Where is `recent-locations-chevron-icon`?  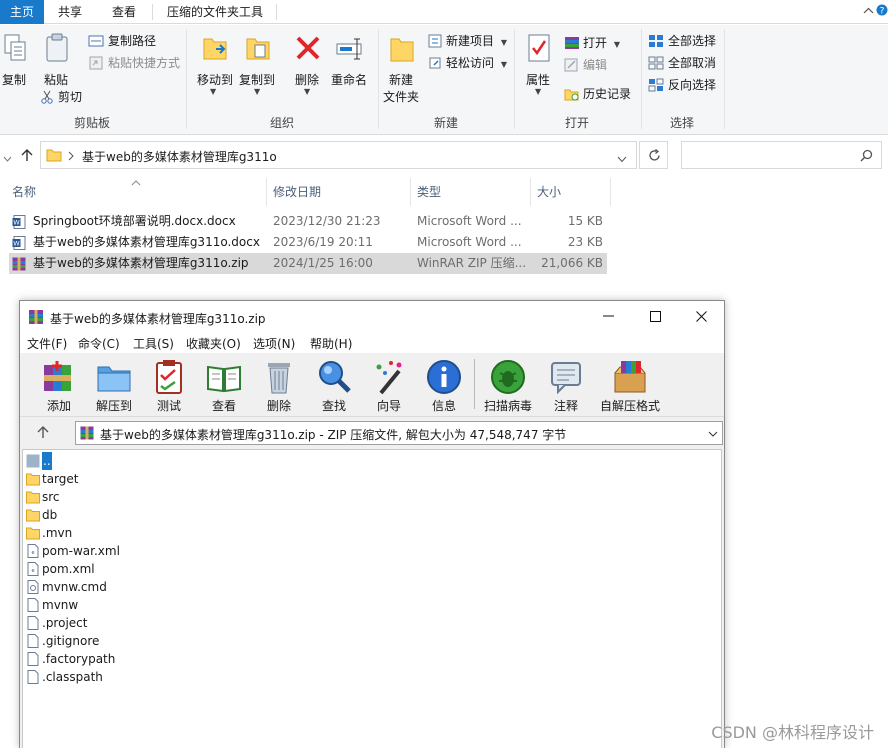
recent-locations-chevron-icon is located at coordinates (7, 158).